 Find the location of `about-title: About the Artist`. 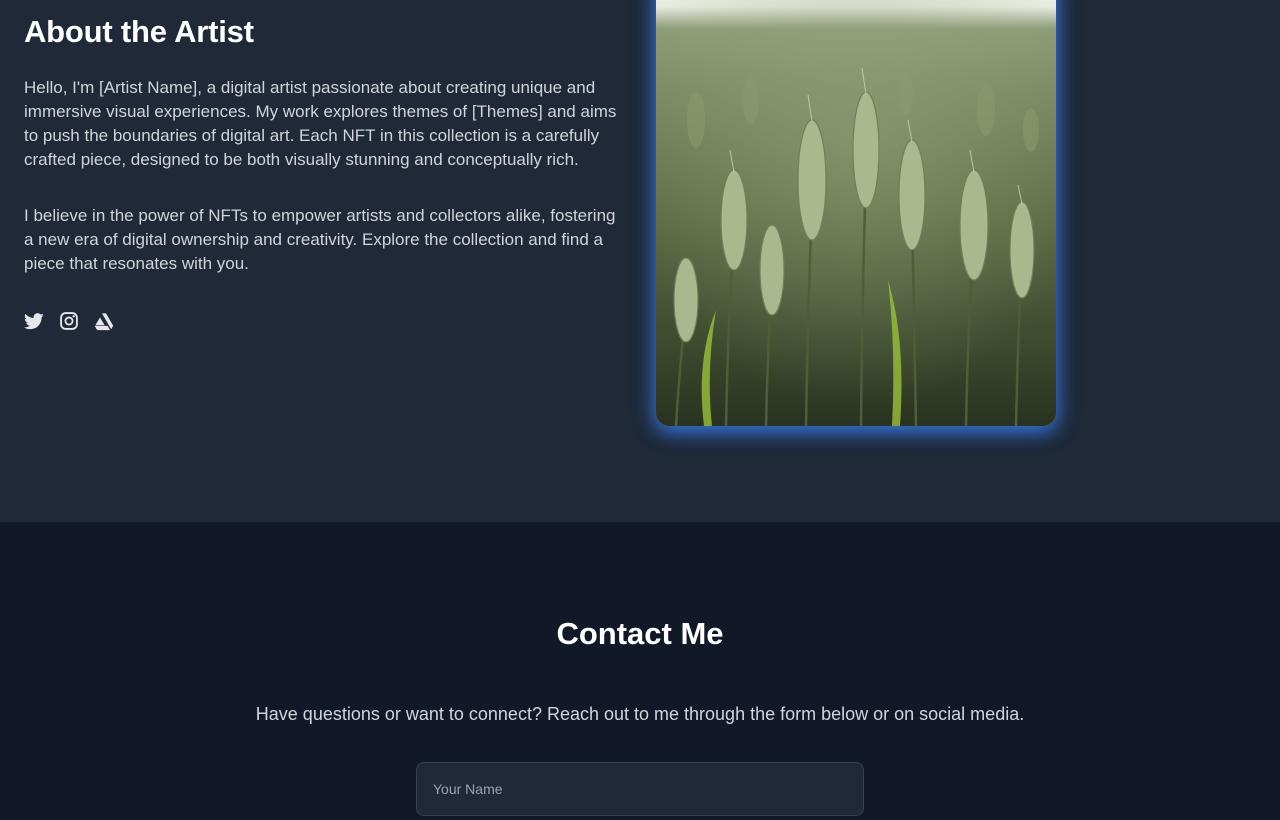

about-title: About the Artist is located at coordinates (139, 31).